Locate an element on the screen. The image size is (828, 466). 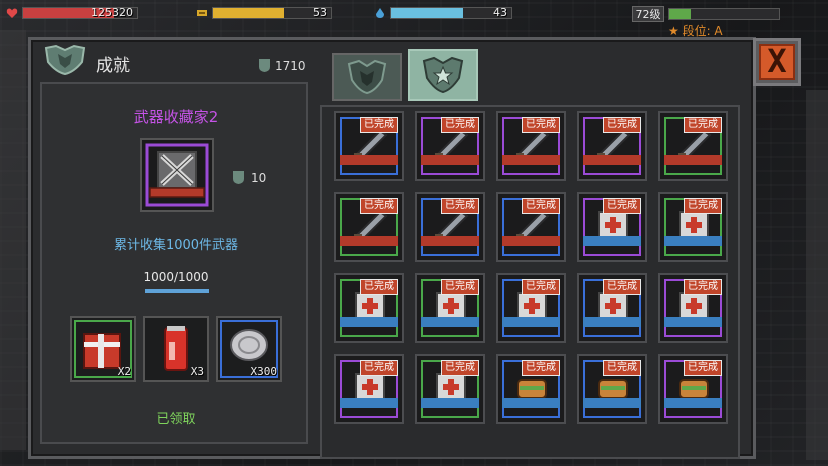
energy-meter: 53 is located at coordinates (264, 13).